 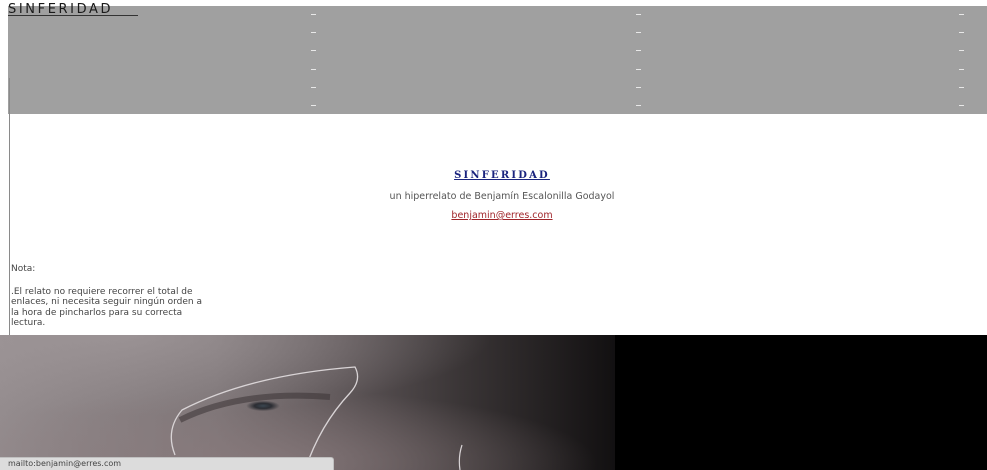 What do you see at coordinates (4, 60) in the screenshot?
I see `header-left-gap` at bounding box center [4, 60].